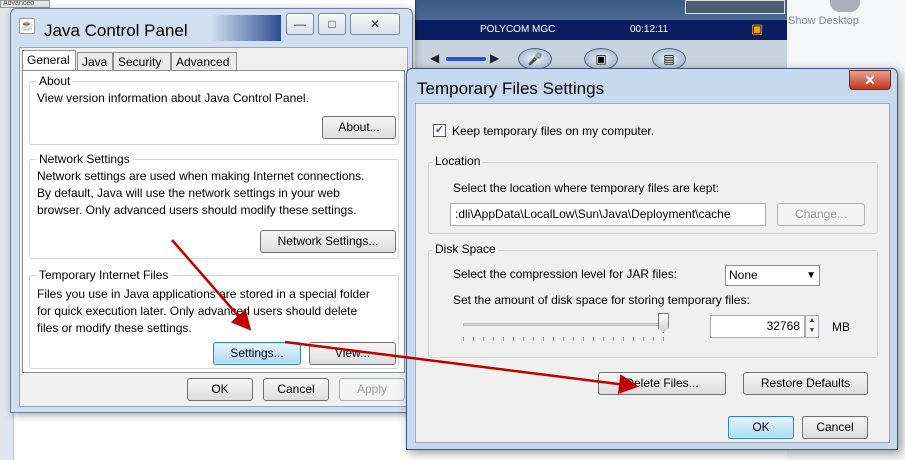 This screenshot has width=905, height=460. What do you see at coordinates (812, 326) in the screenshot?
I see `disk-space-spinner: ▲ ▼` at bounding box center [812, 326].